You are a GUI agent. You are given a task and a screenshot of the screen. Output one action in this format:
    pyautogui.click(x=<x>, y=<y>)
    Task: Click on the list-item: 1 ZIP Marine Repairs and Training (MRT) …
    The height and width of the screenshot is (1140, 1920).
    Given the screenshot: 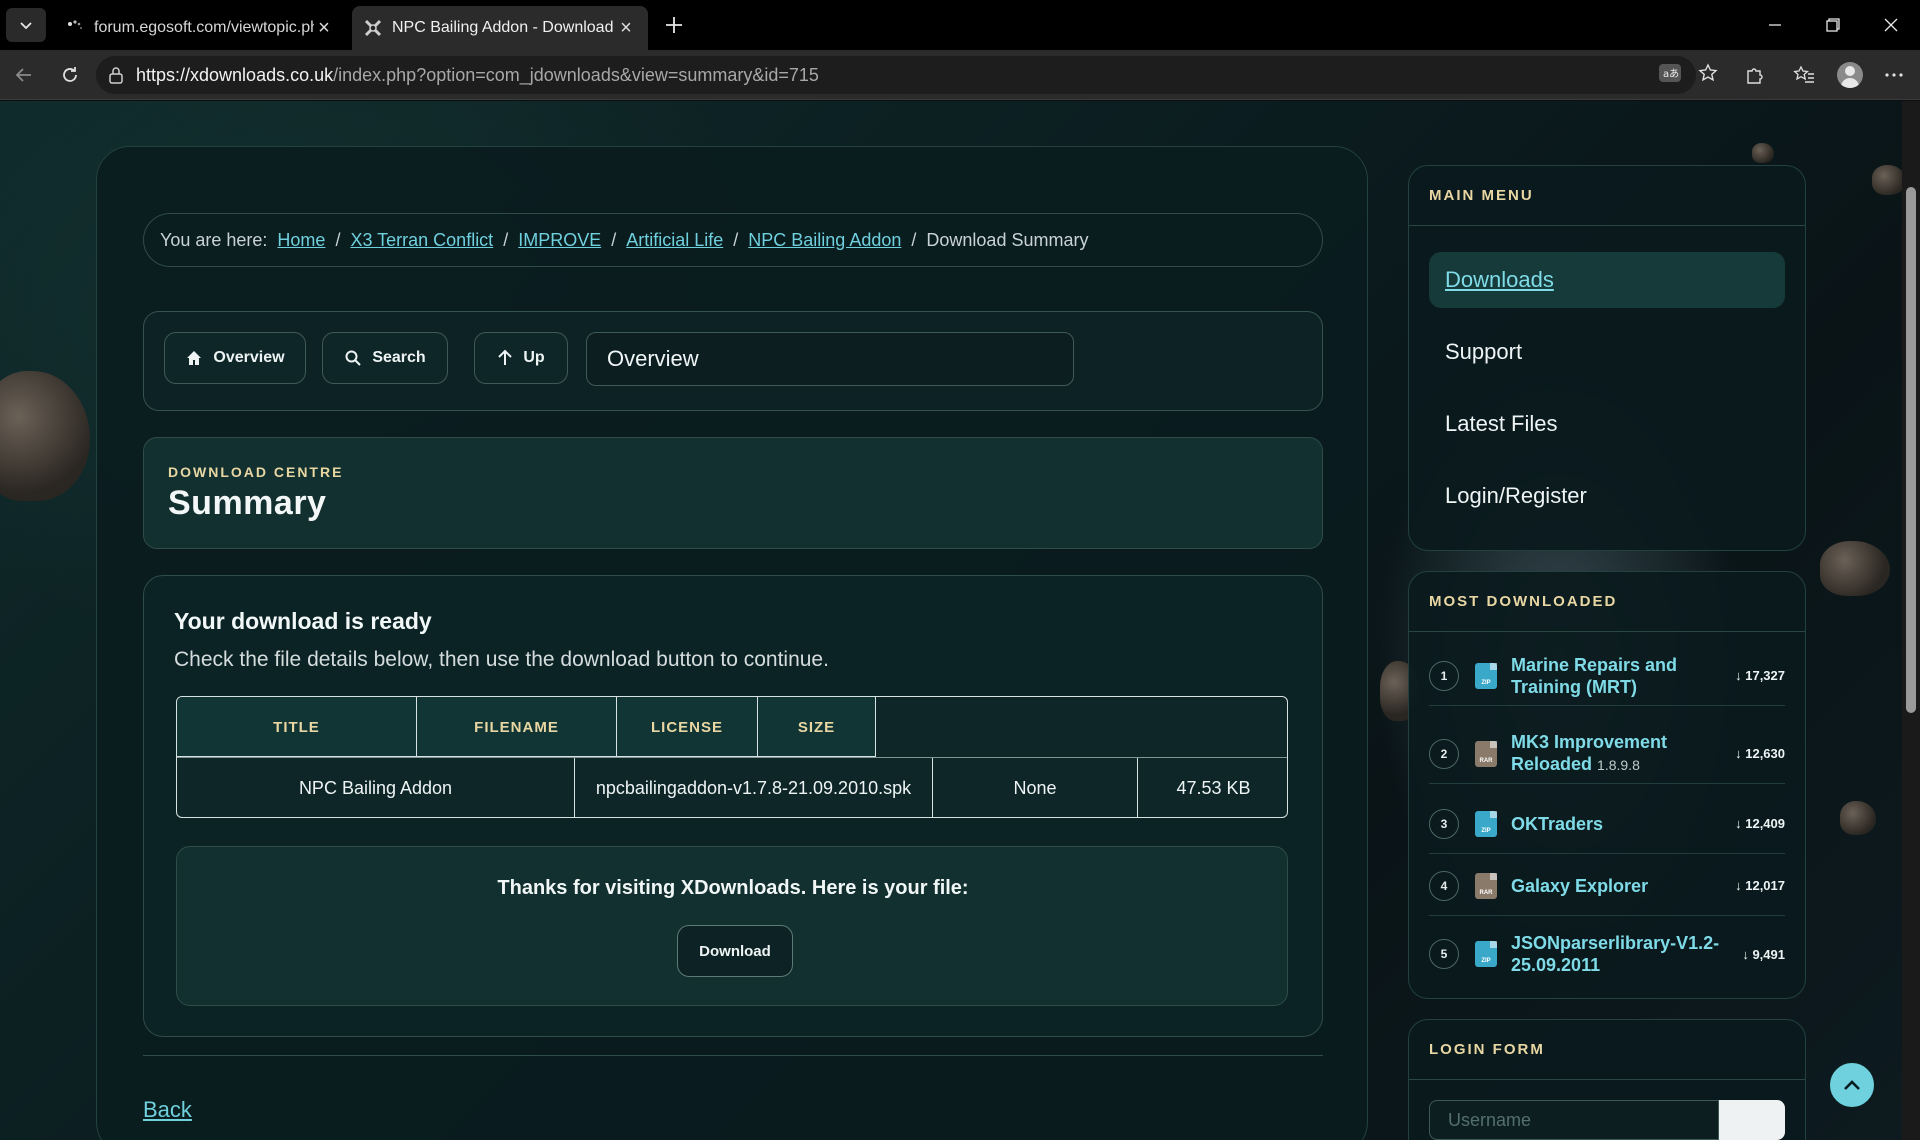 What is the action you would take?
    pyautogui.click(x=1607, y=676)
    